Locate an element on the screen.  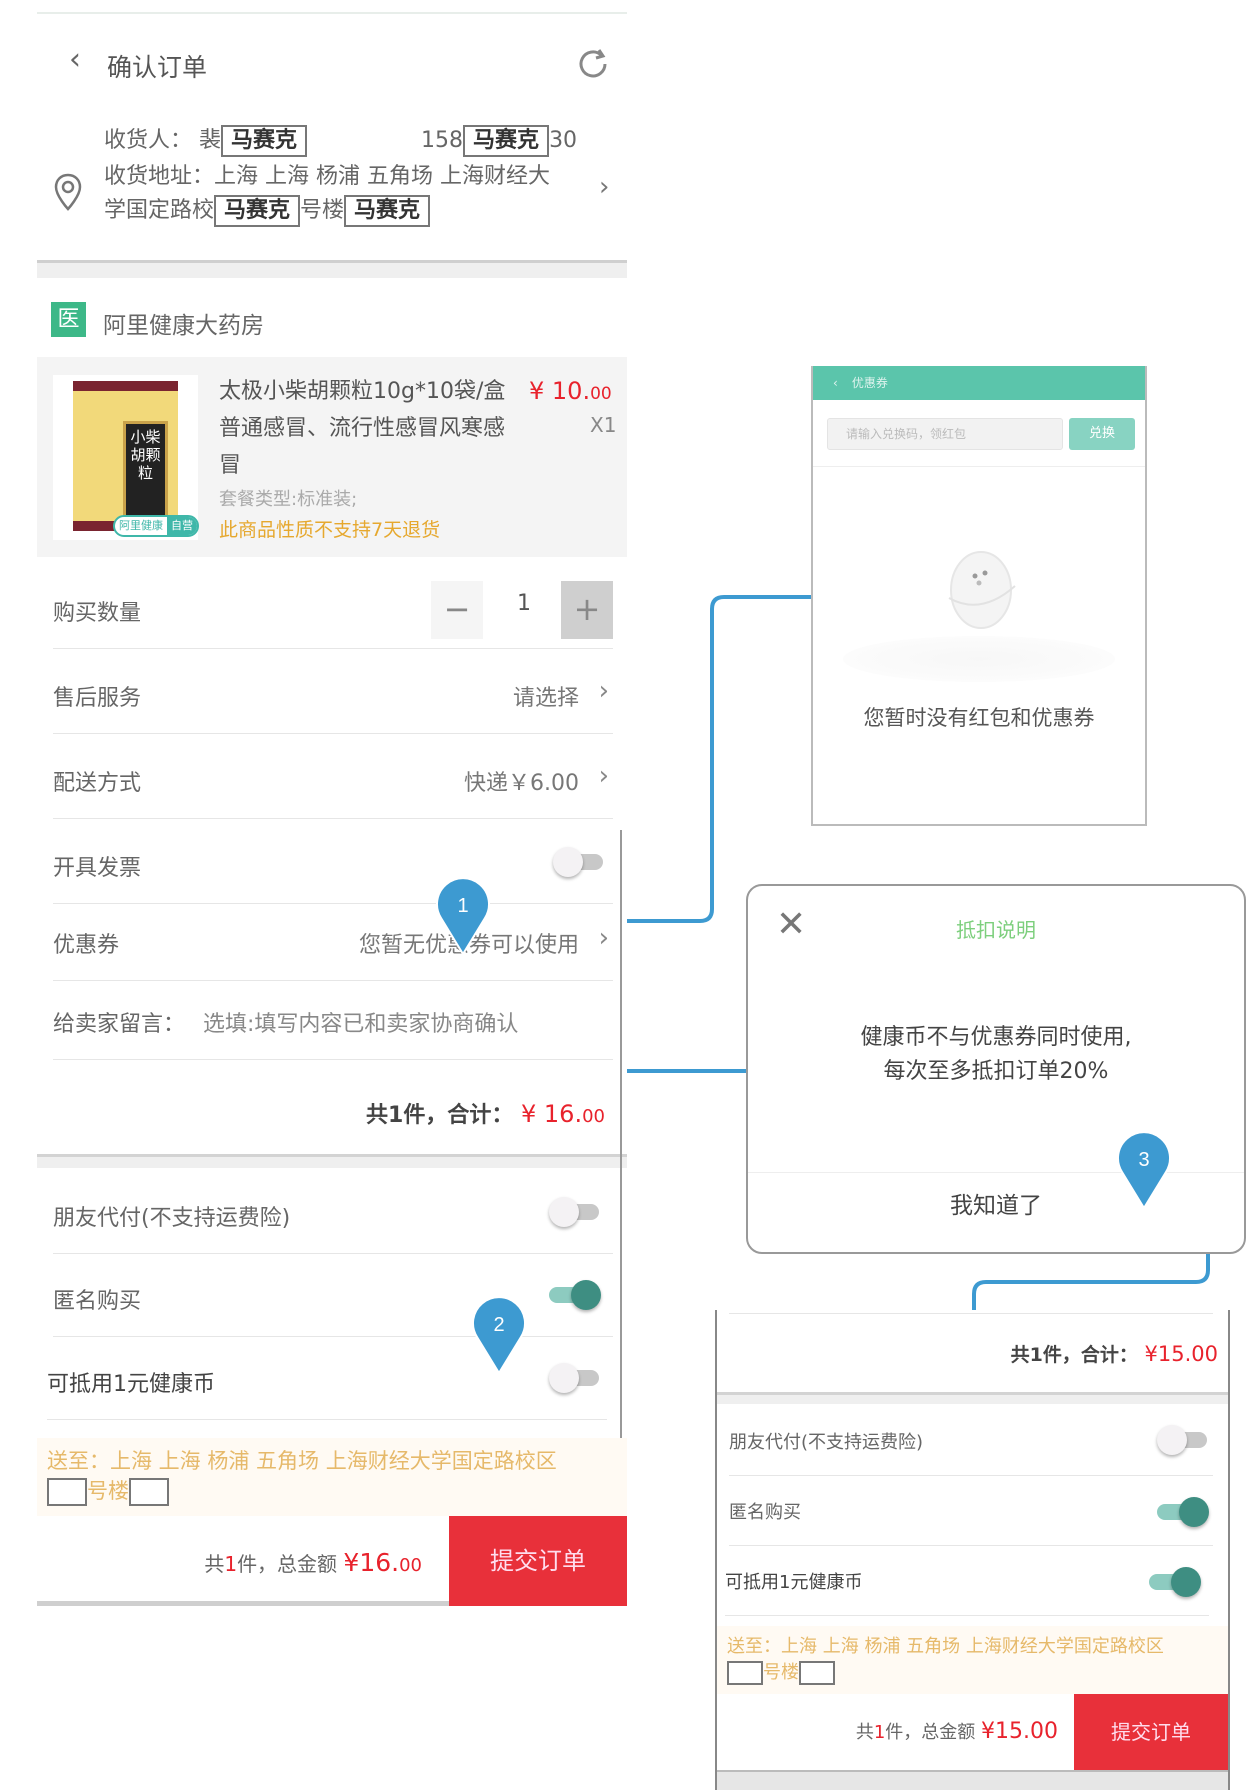
product-title: 太极小柴胡颗粒10g*10袋/盒 普通感冒、流行性感冒风寒感冒 is located at coordinates (362, 428).